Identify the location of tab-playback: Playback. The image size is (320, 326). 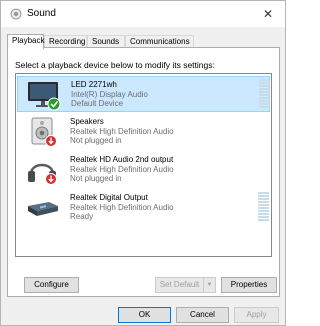
(25, 41).